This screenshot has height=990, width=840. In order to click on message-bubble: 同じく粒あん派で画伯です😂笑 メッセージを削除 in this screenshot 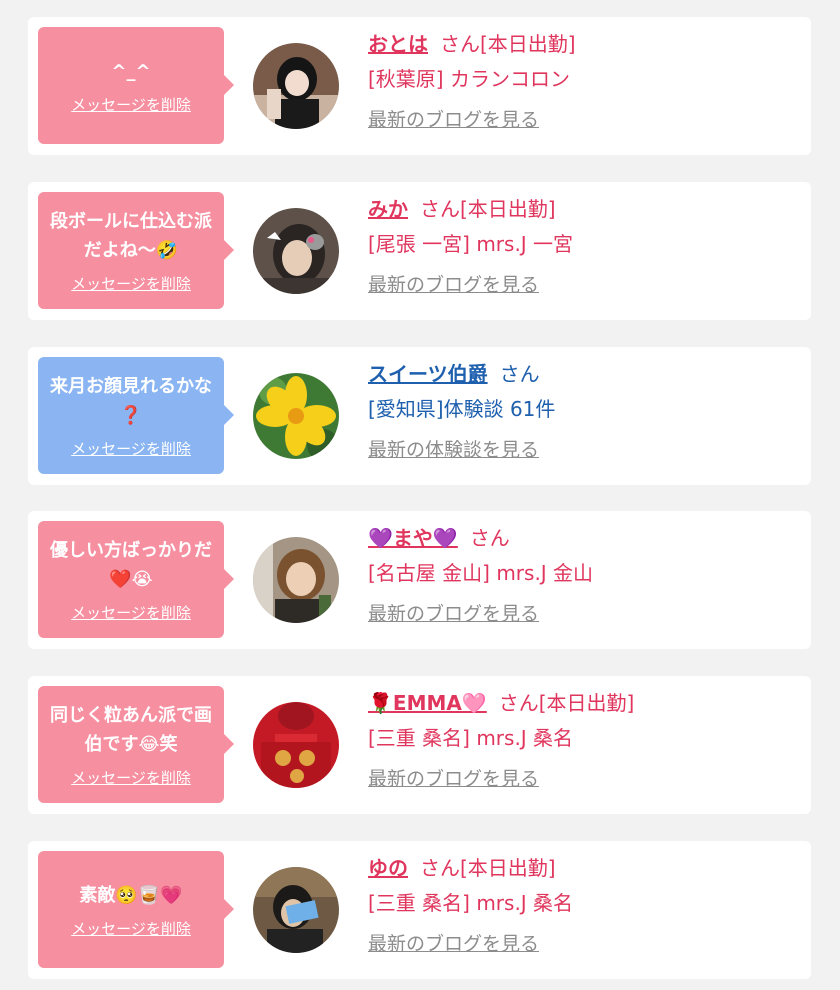, I will do `click(136, 744)`.